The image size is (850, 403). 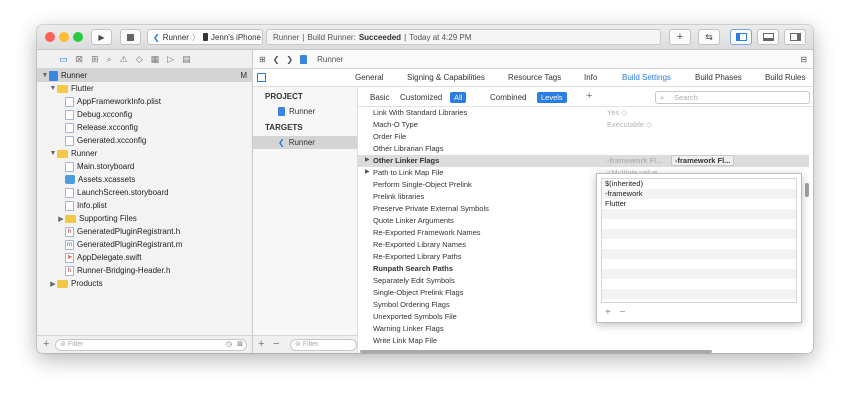 What do you see at coordinates (552, 97) in the screenshot?
I see `view-levels: Levels` at bounding box center [552, 97].